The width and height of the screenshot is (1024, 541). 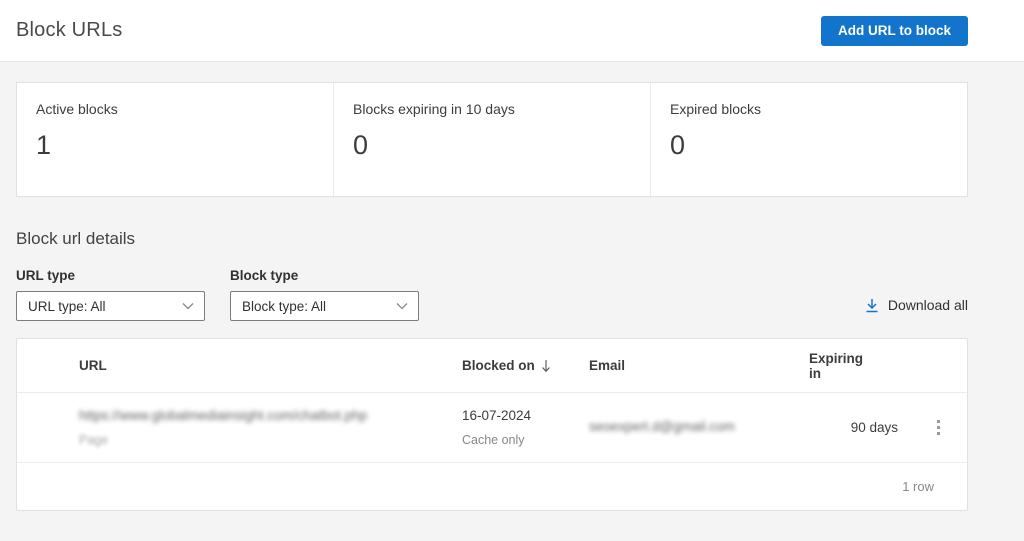 I want to click on url-type-dropdown: URL type: All, so click(x=110, y=306).